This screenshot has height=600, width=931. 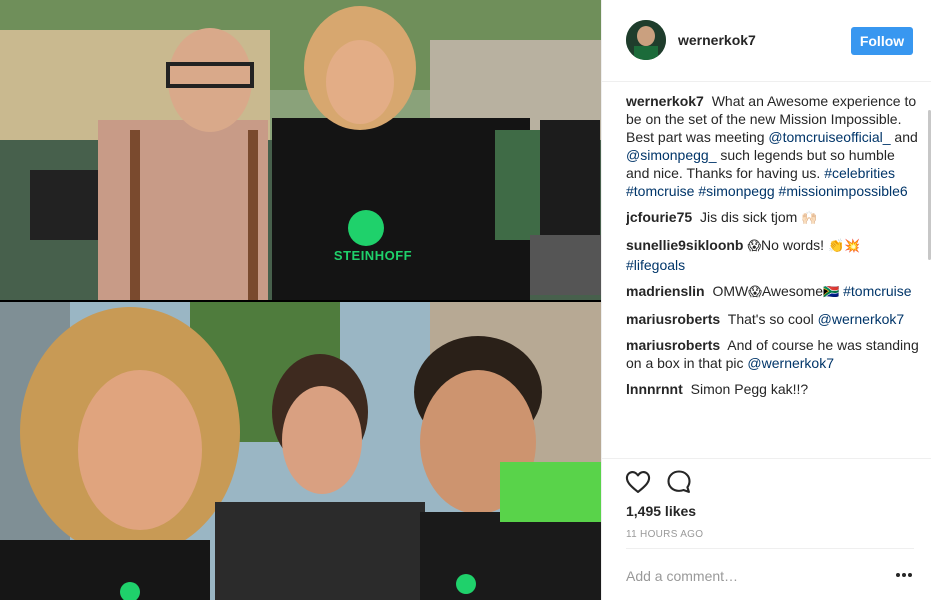 I want to click on clap-boom-emoji-icon: 👏💥, so click(x=844, y=246).